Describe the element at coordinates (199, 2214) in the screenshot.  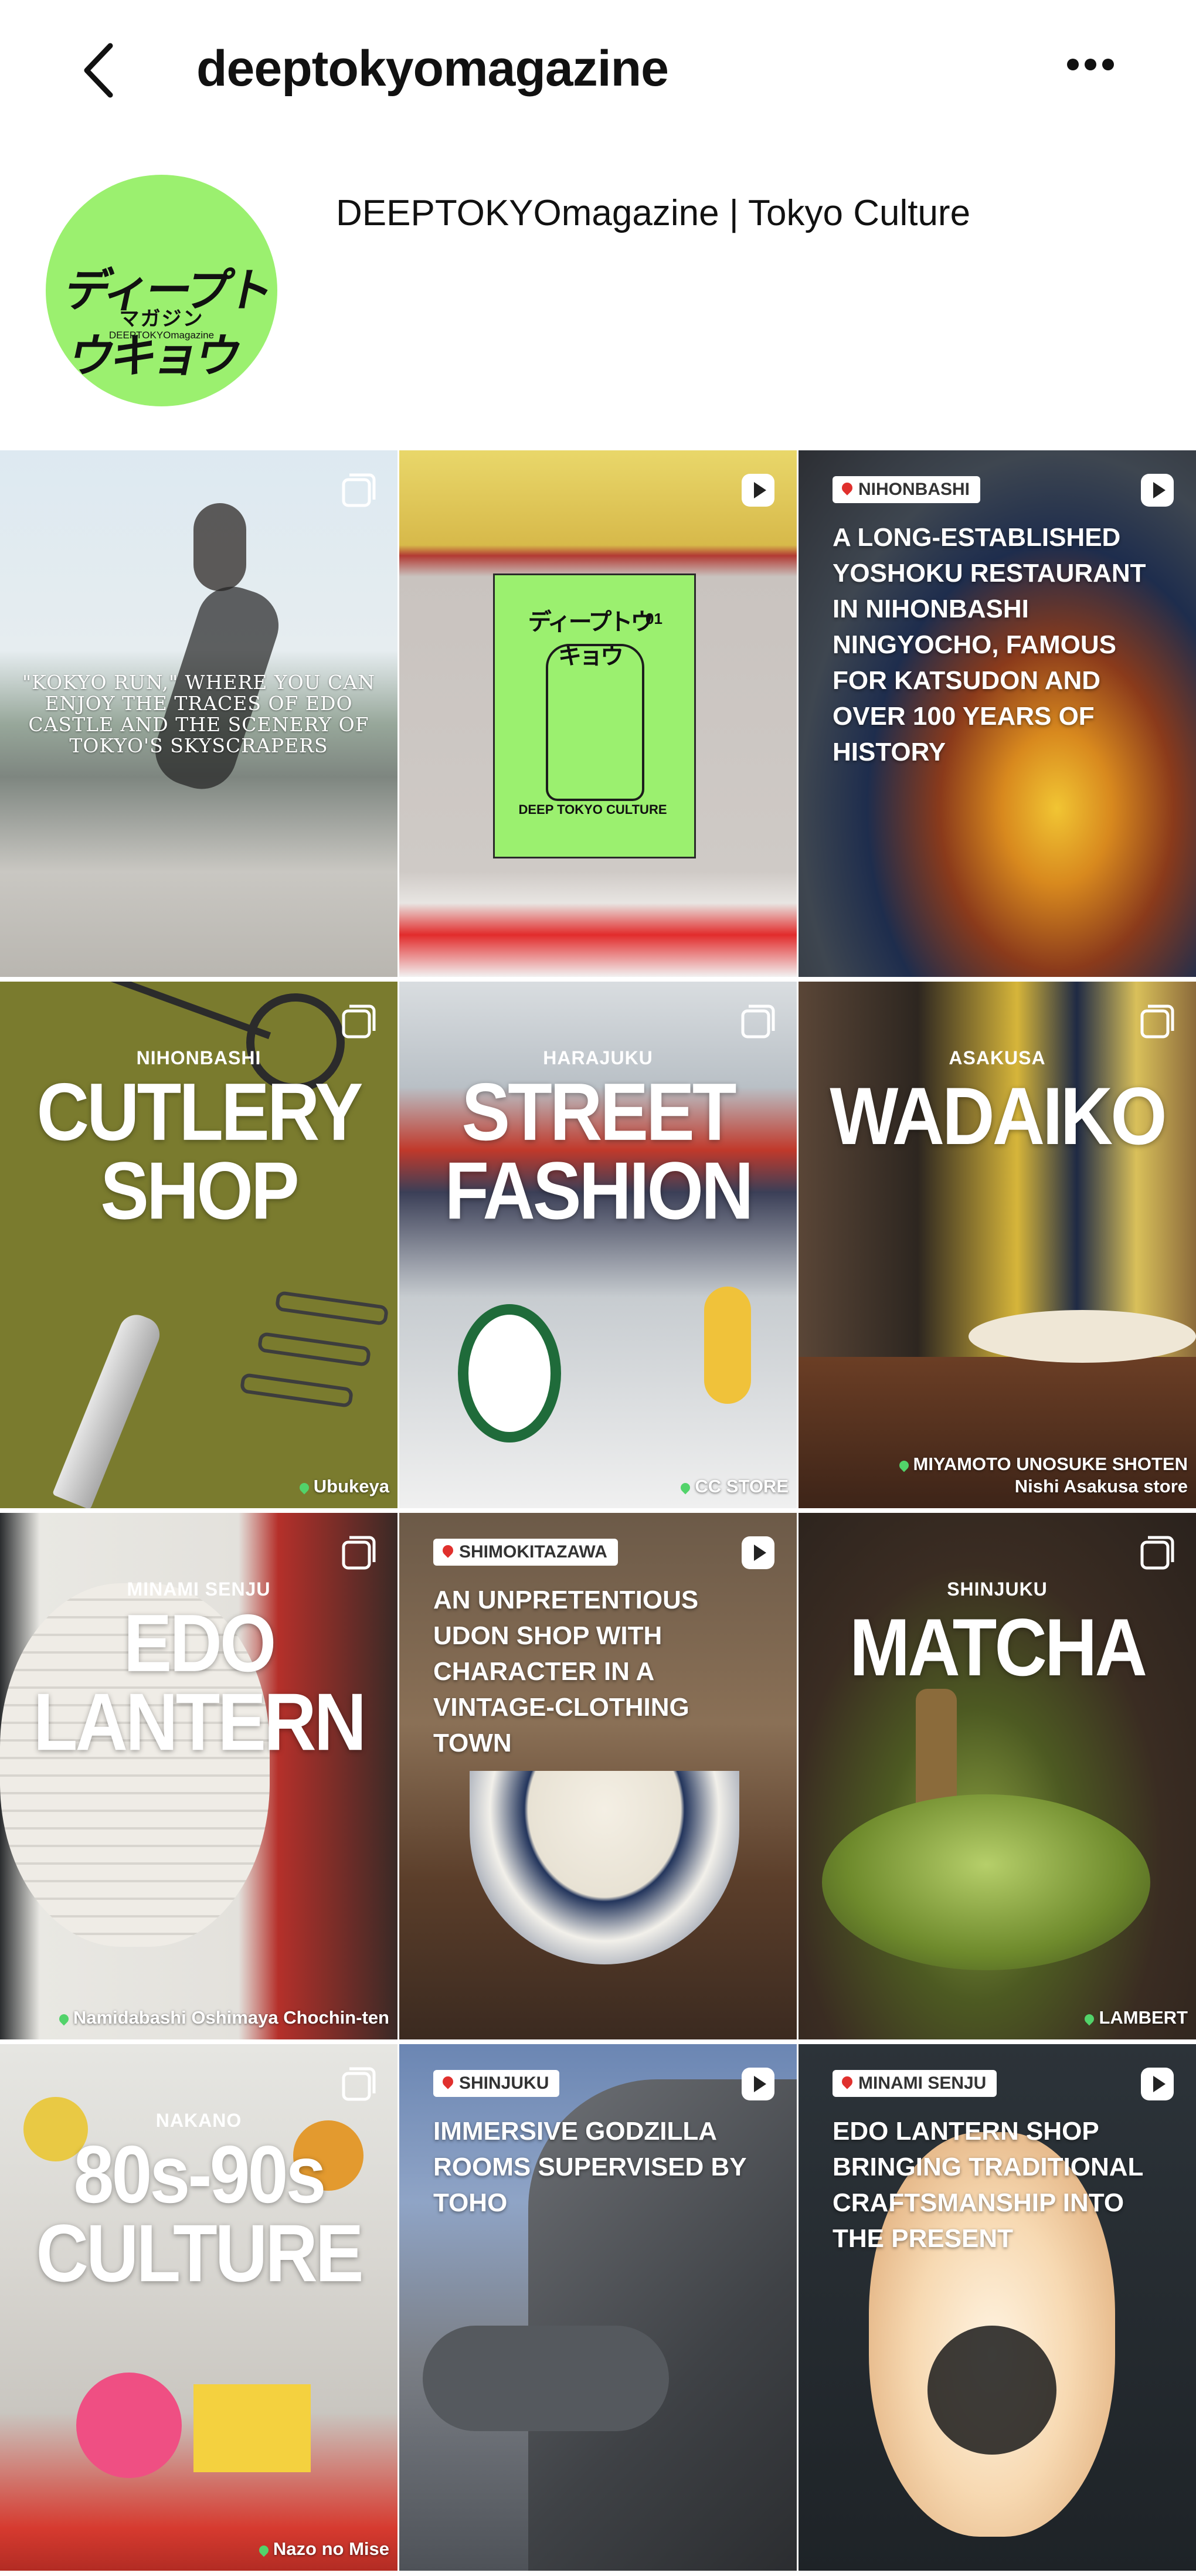
I see `post-title: 80s-90s CULTURE` at that location.